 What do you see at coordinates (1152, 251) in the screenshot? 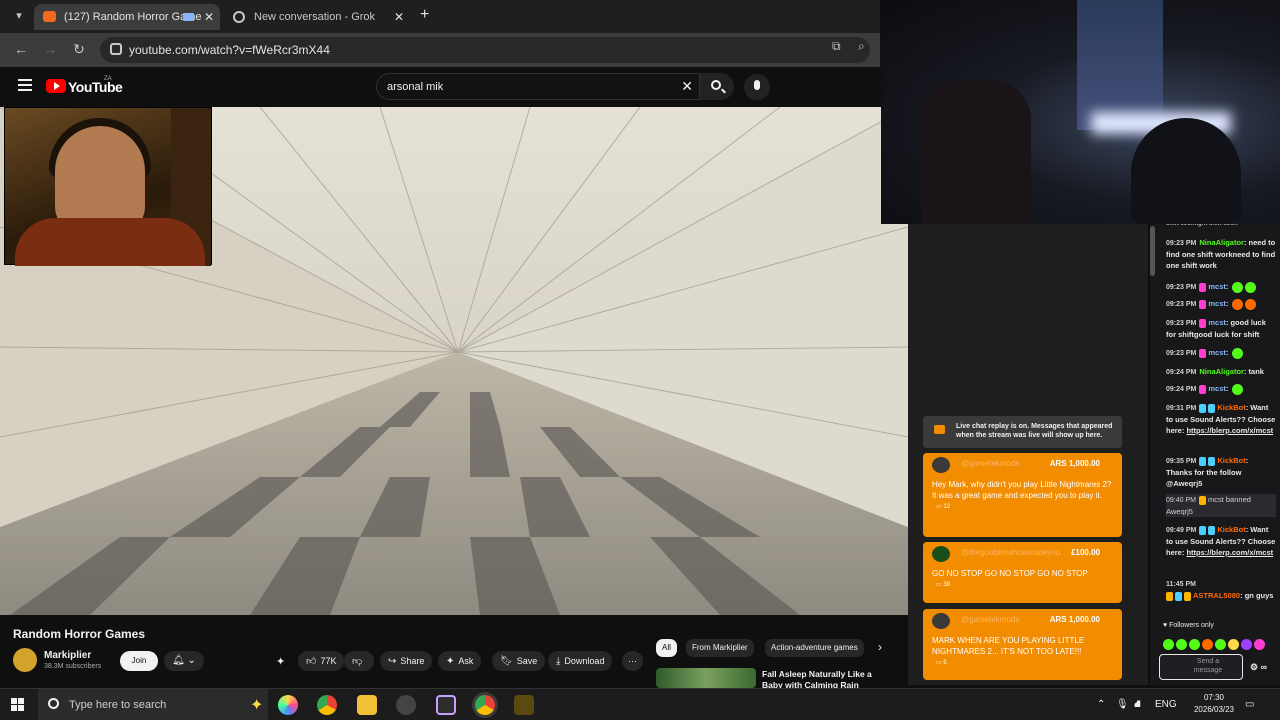
I see `chat-scrollbar` at bounding box center [1152, 251].